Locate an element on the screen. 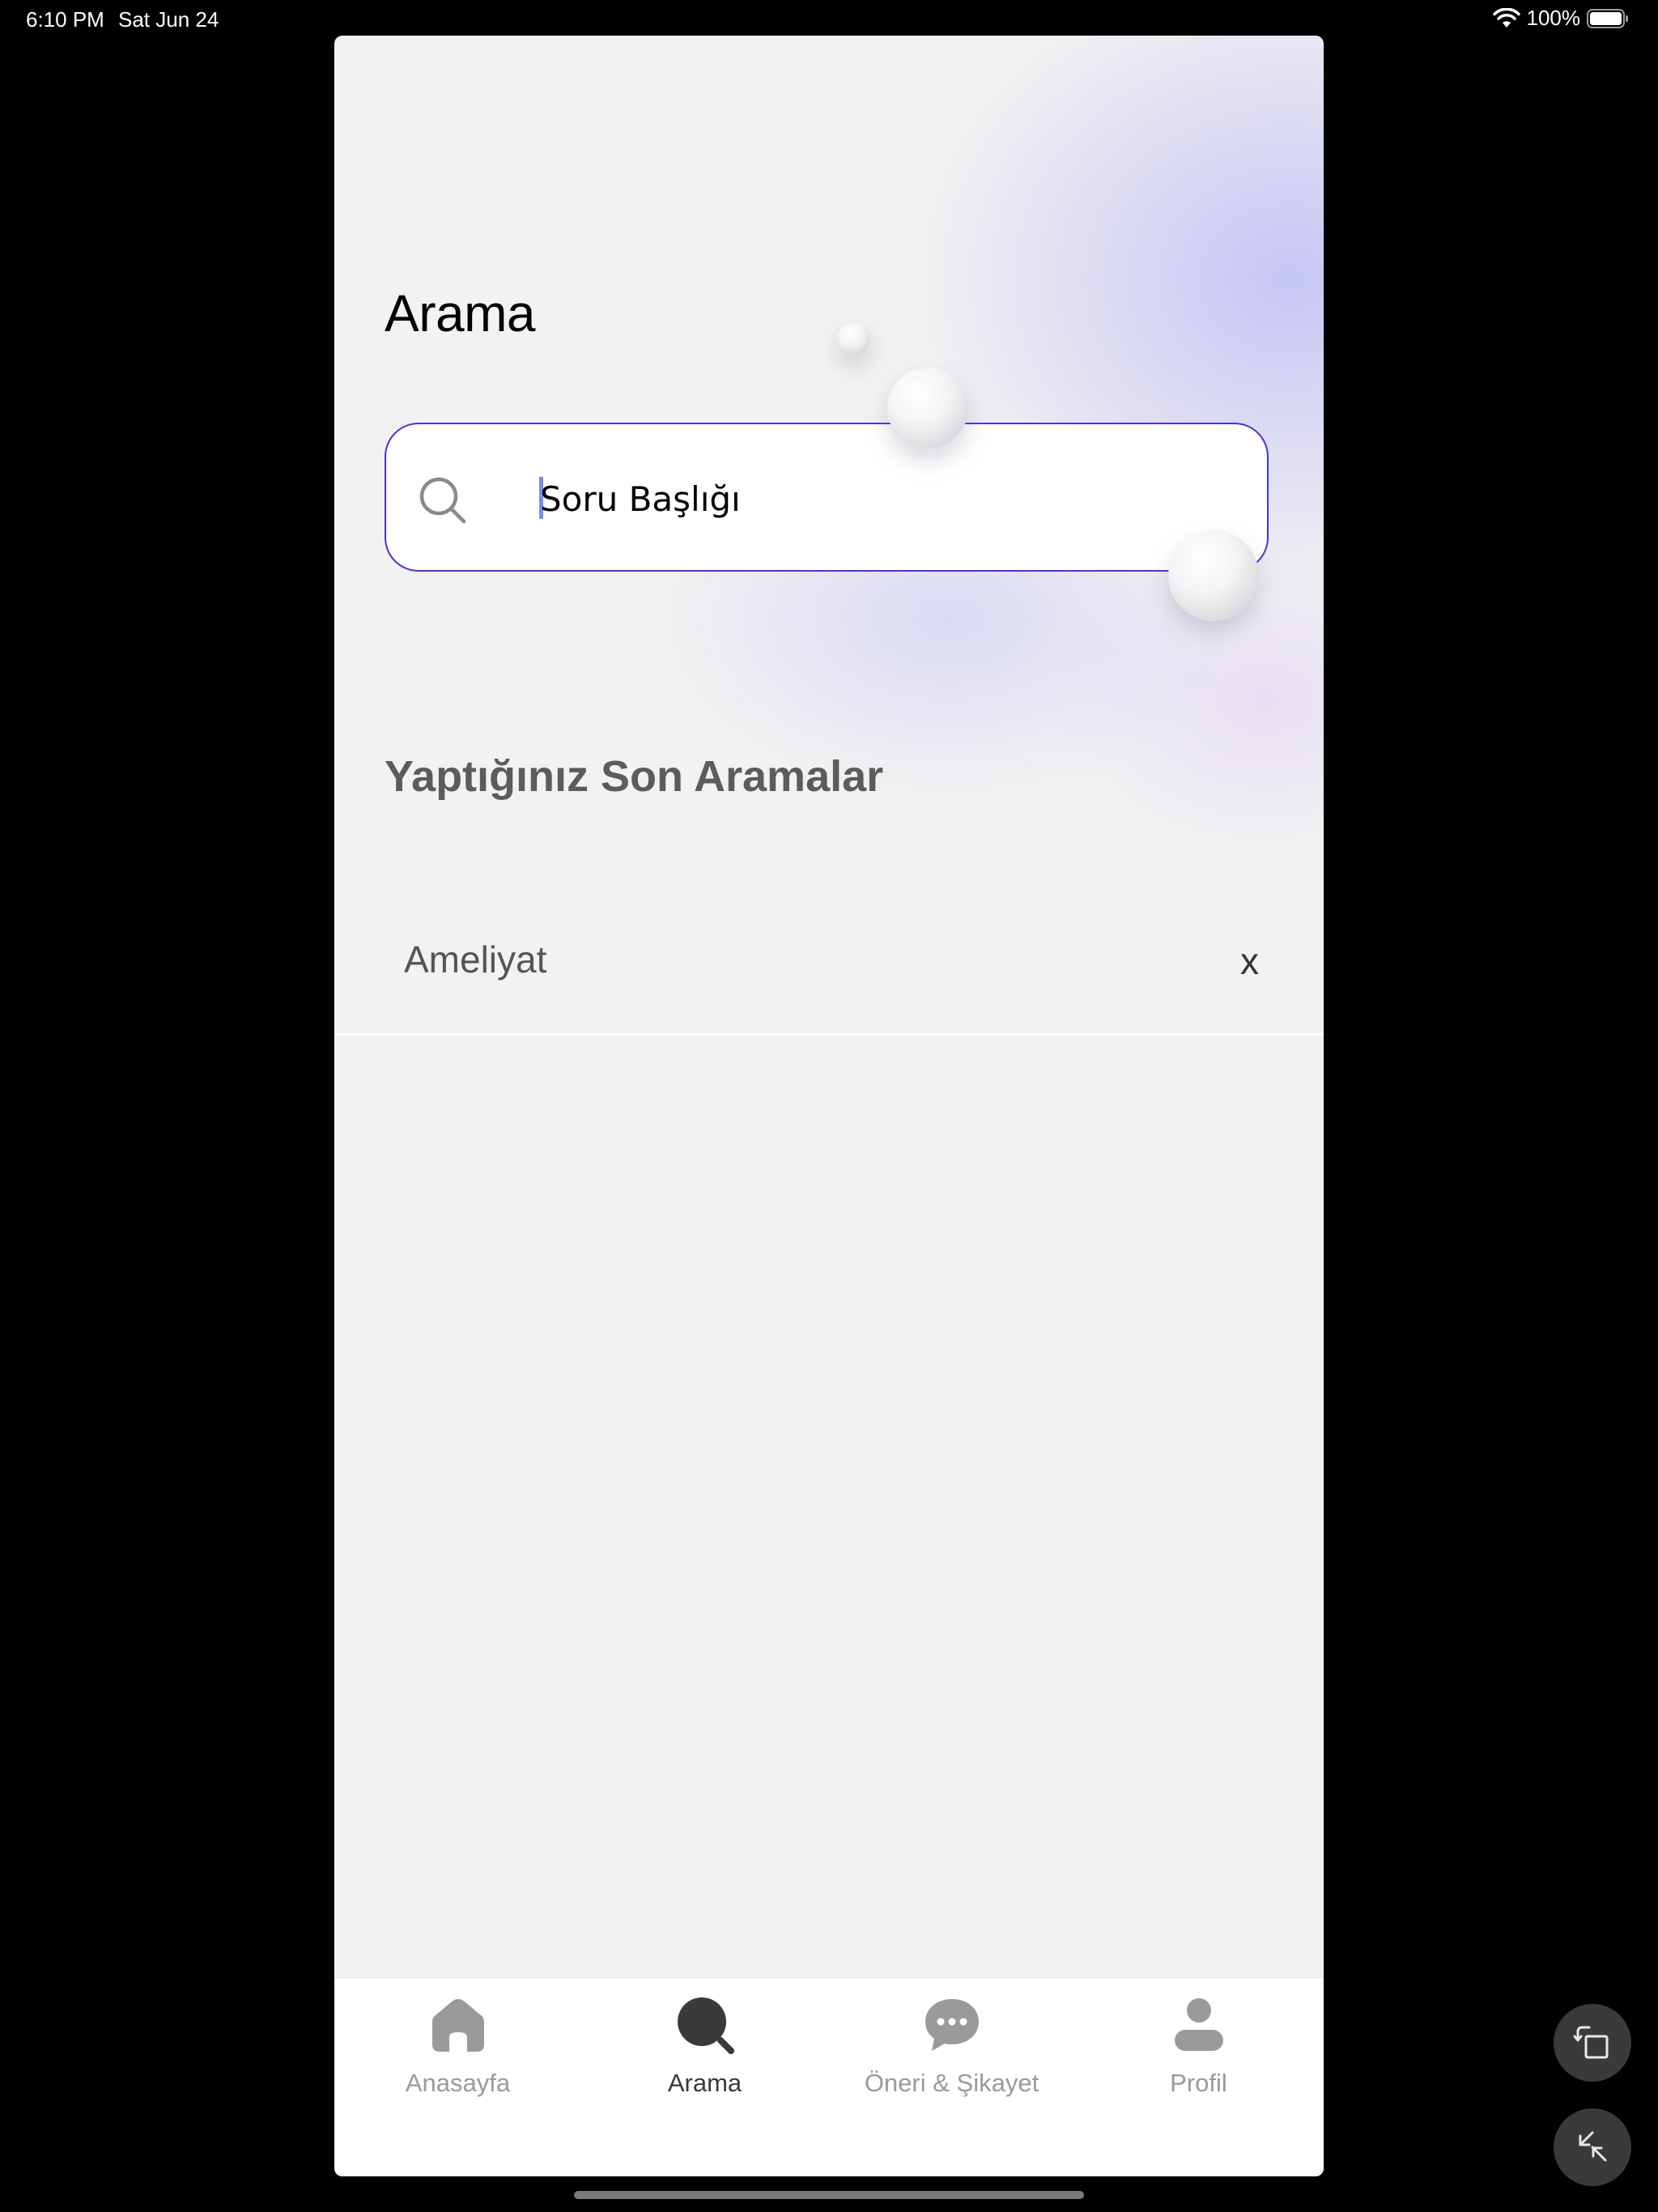  recent-search-label: Ameliyat is located at coordinates (475, 960).